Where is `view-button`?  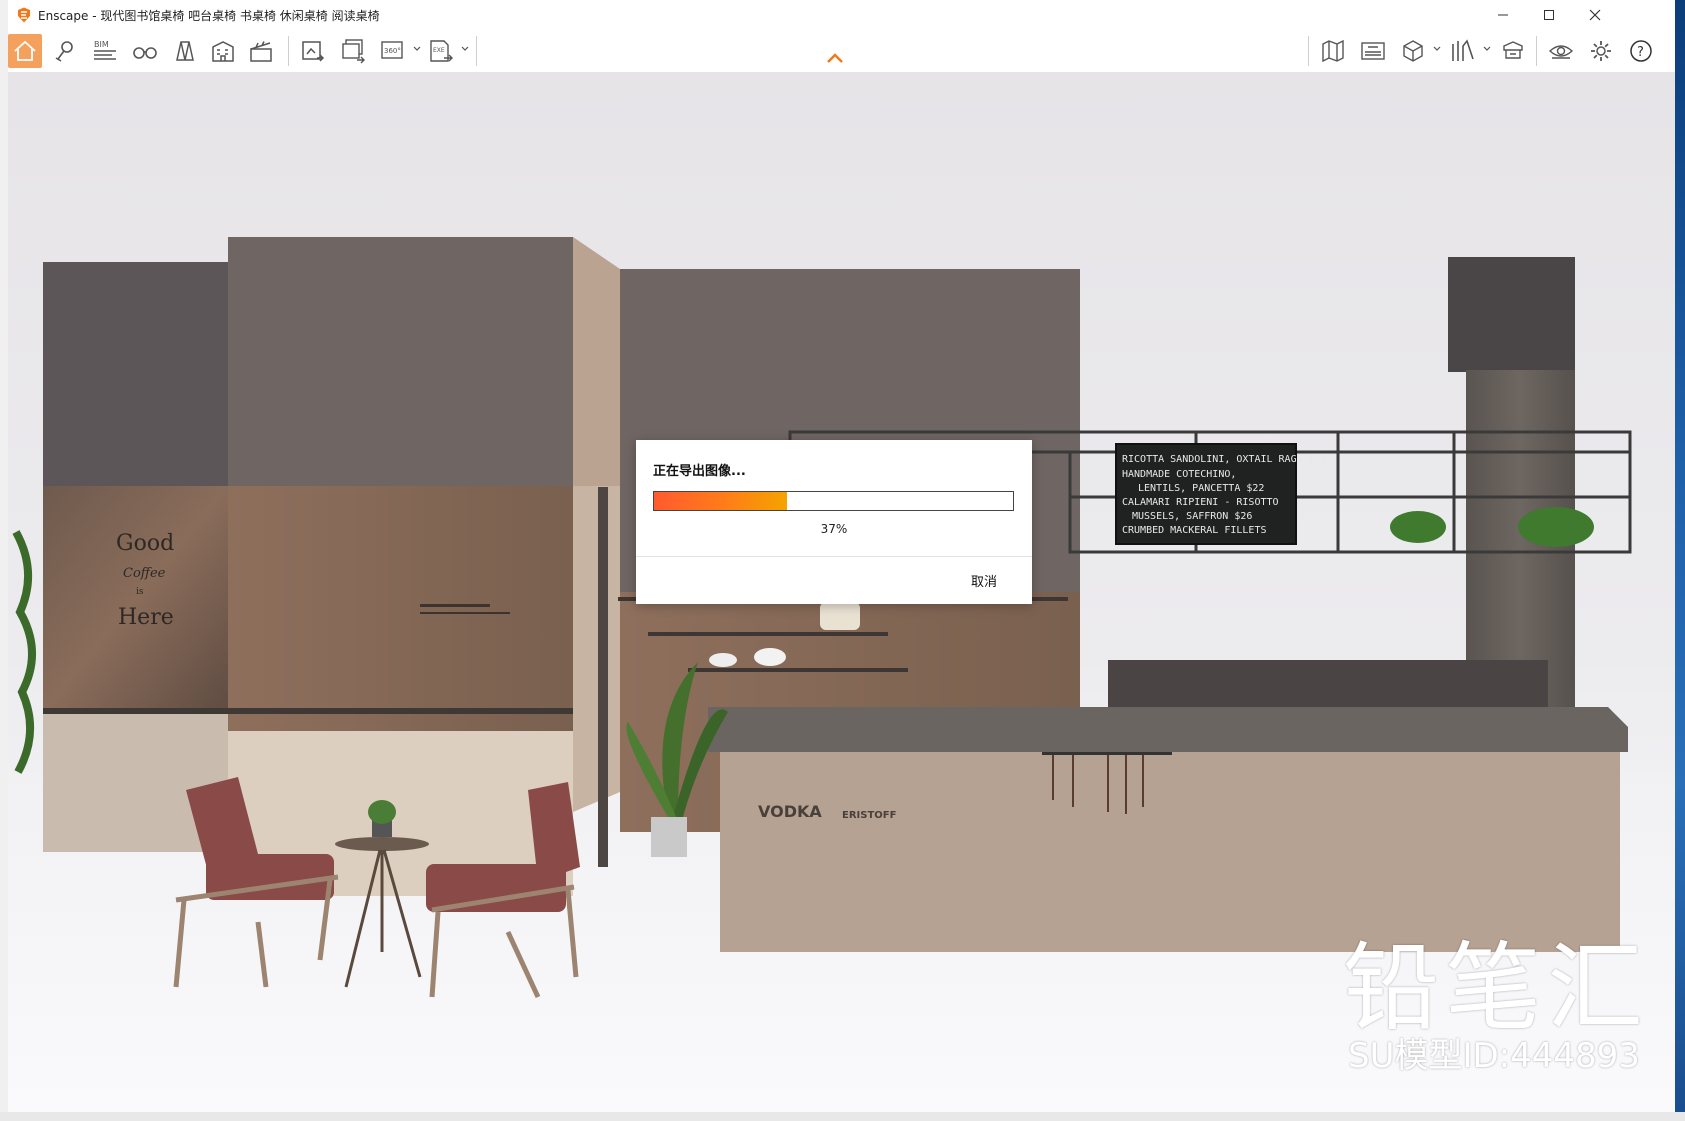
view-button is located at coordinates (185, 51).